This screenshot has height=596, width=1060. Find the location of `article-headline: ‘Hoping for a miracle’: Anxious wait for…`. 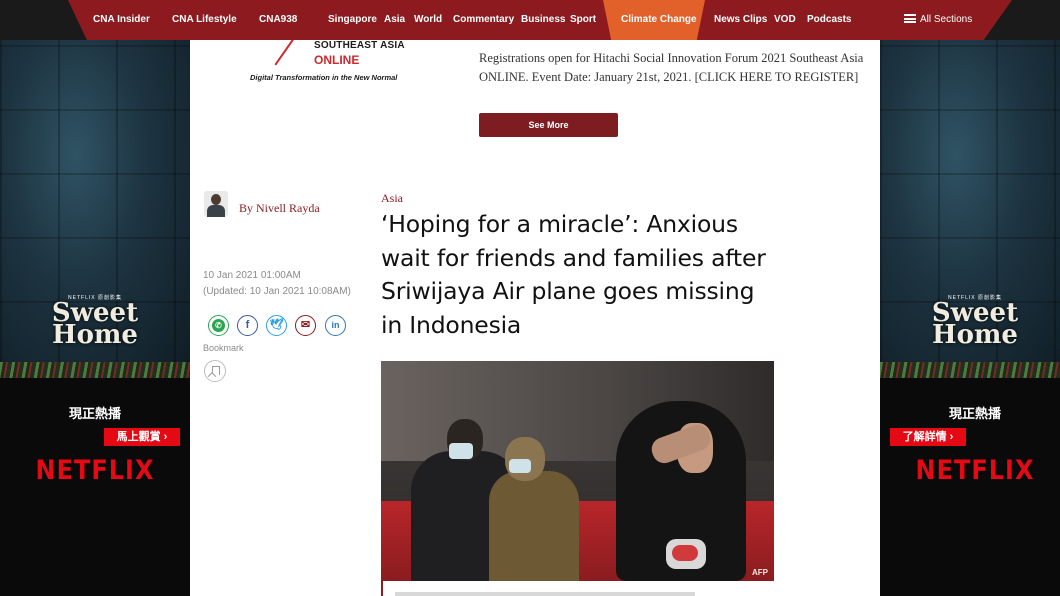

article-headline: ‘Hoping for a miracle’: Anxious wait for… is located at coordinates (573, 274).